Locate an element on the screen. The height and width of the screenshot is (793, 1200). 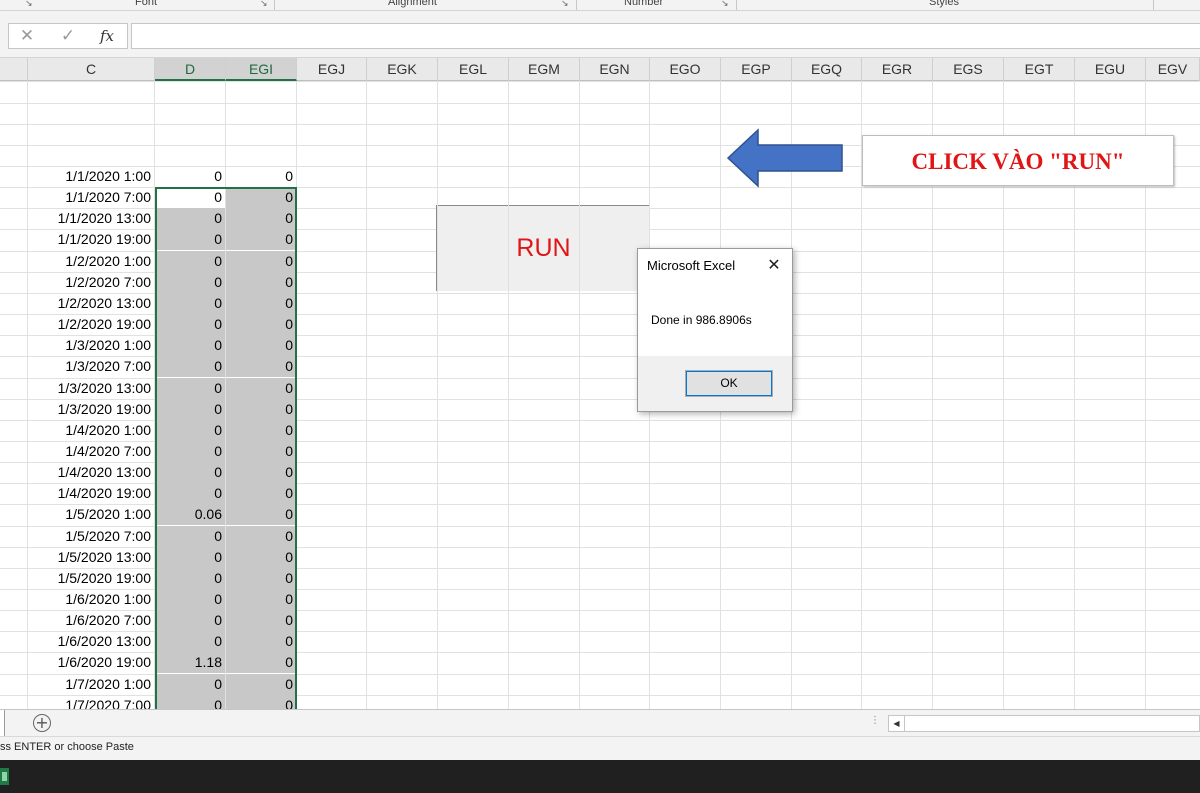
cell-d: 1.18 is located at coordinates (190, 662).